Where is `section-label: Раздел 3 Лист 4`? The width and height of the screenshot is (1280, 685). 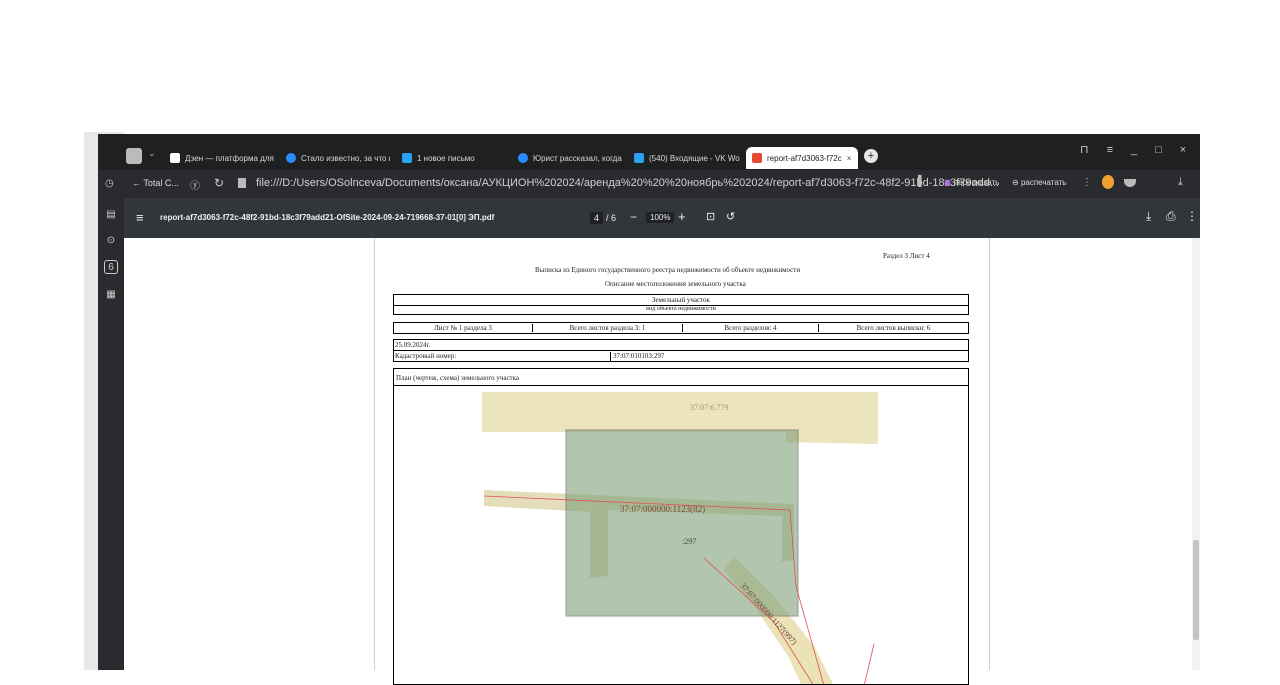
section-label: Раздел 3 Лист 4 is located at coordinates (906, 256).